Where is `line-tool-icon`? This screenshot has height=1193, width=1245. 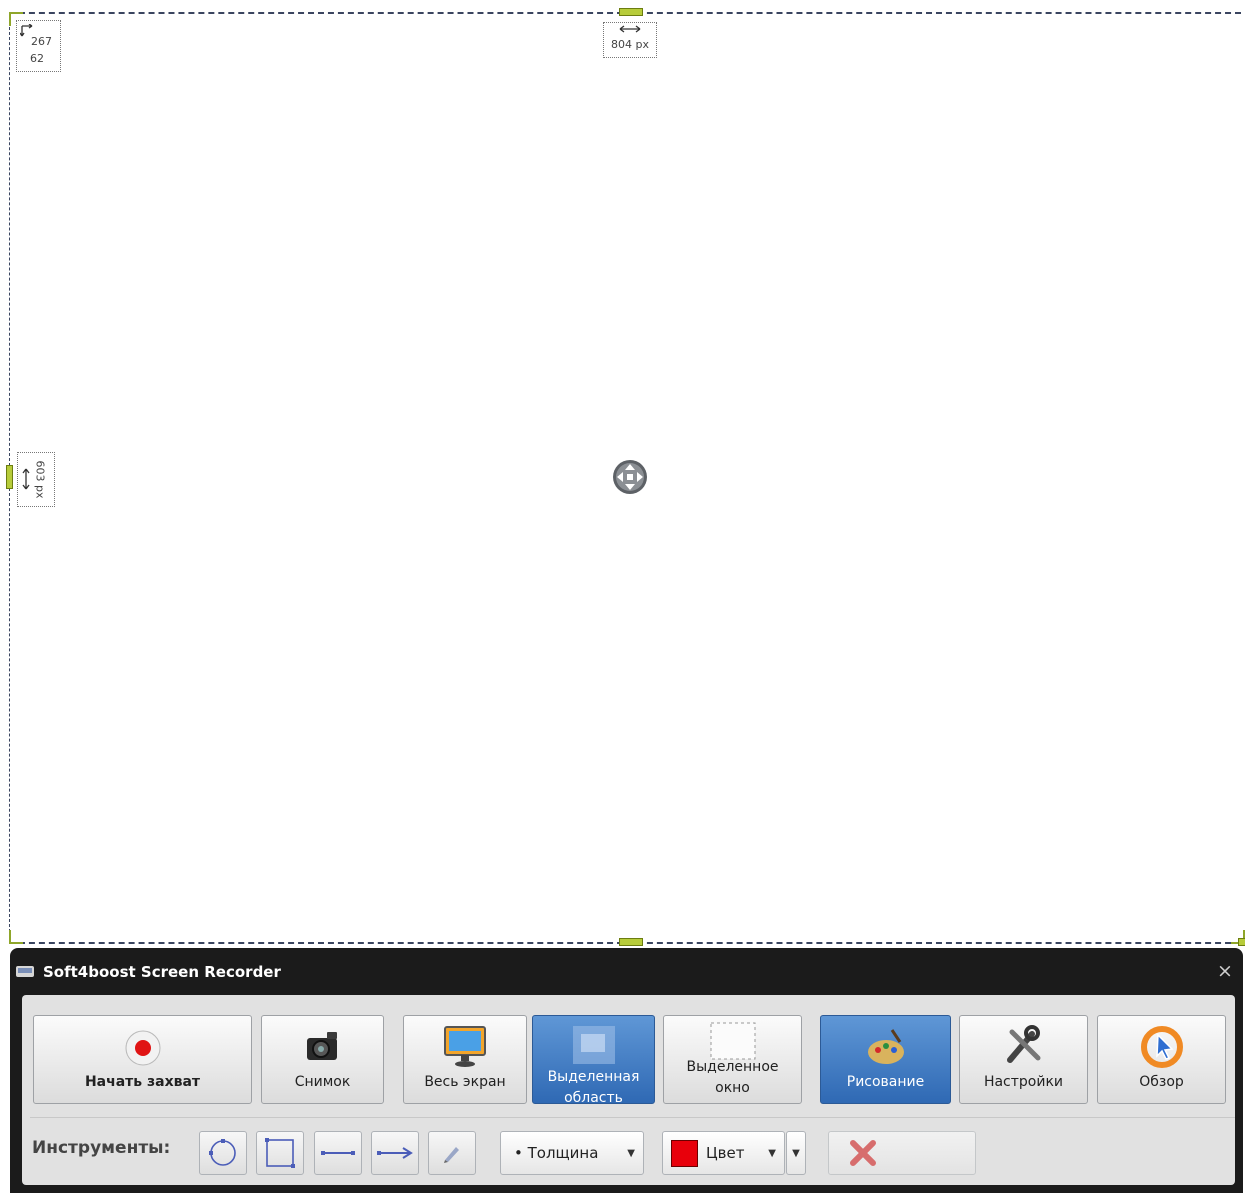
line-tool-icon is located at coordinates (338, 1153).